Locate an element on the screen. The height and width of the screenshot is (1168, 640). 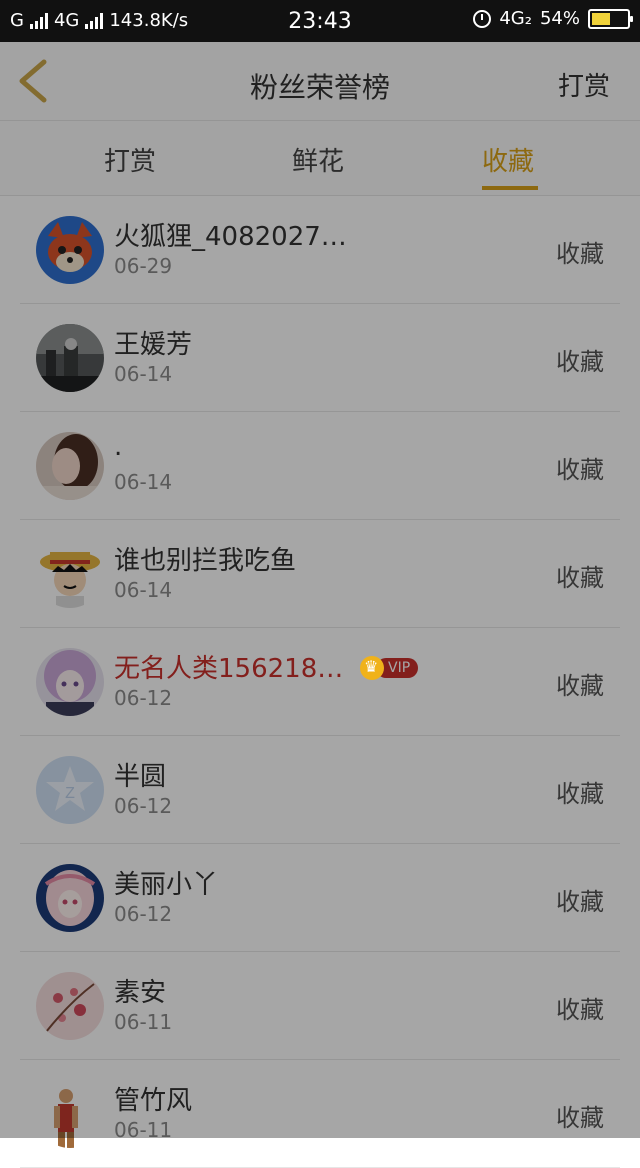
anime-avatar-icon is located at coordinates (70, 682).